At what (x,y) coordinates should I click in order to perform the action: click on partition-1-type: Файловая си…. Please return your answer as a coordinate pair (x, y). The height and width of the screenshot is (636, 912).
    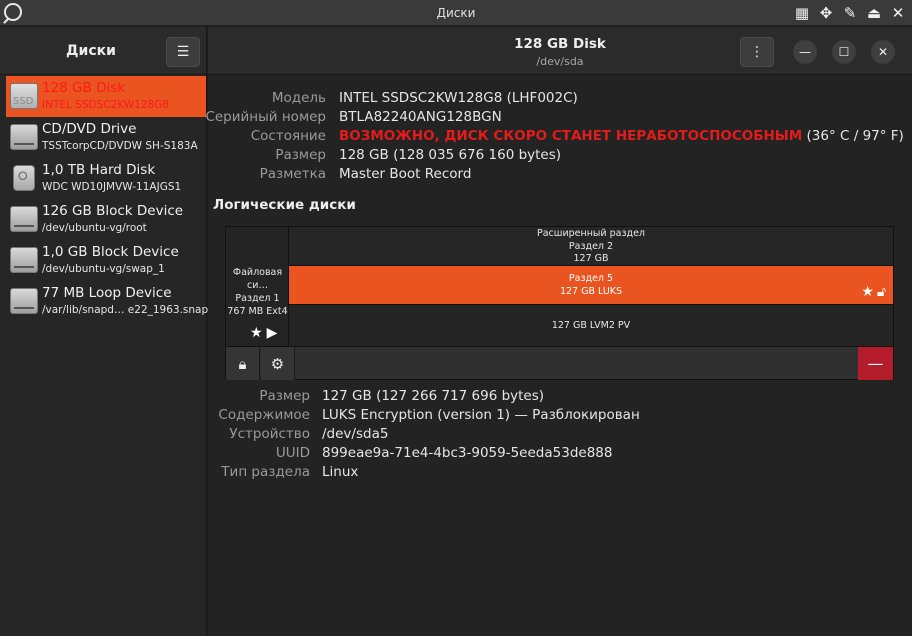
    Looking at the image, I should click on (257, 279).